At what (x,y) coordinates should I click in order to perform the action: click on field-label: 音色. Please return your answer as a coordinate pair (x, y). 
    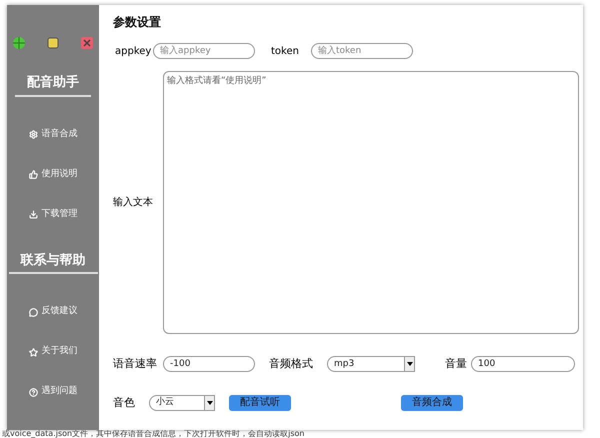
    Looking at the image, I should click on (124, 402).